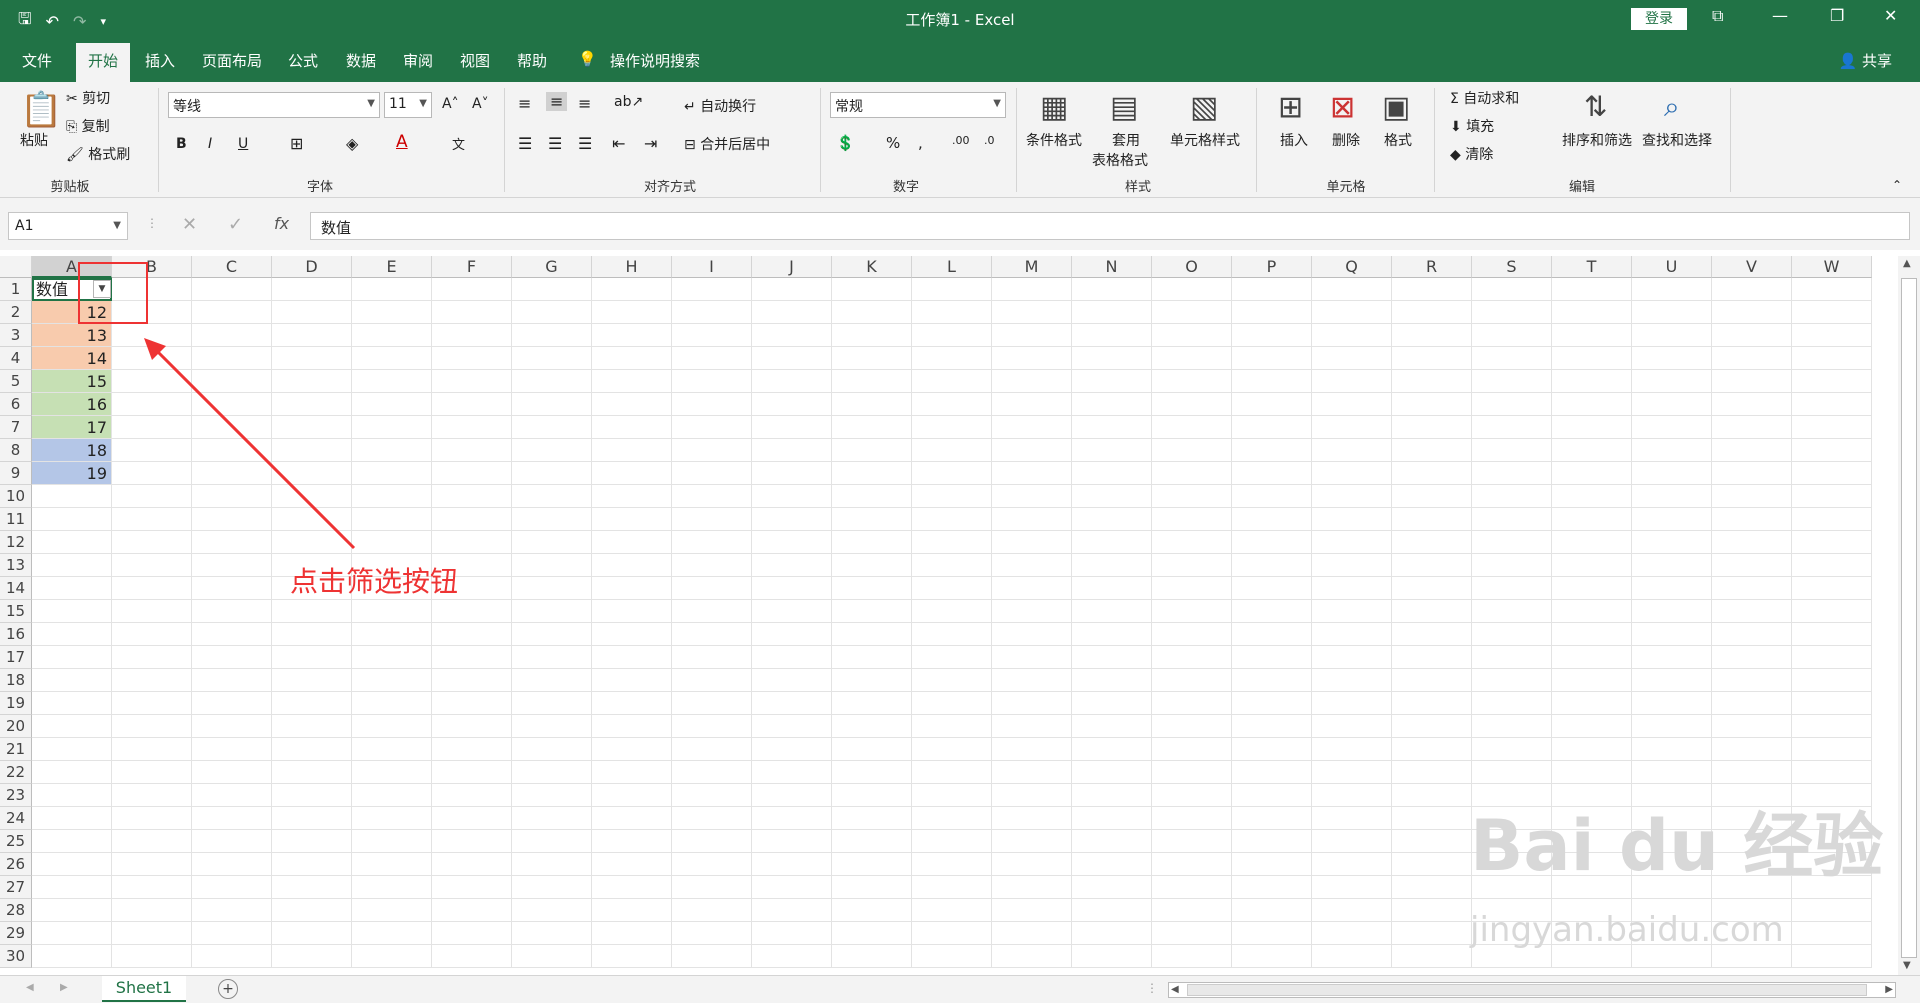 The image size is (1920, 1003). What do you see at coordinates (228, 989) in the screenshot?
I see `add-sheet-icon: +` at bounding box center [228, 989].